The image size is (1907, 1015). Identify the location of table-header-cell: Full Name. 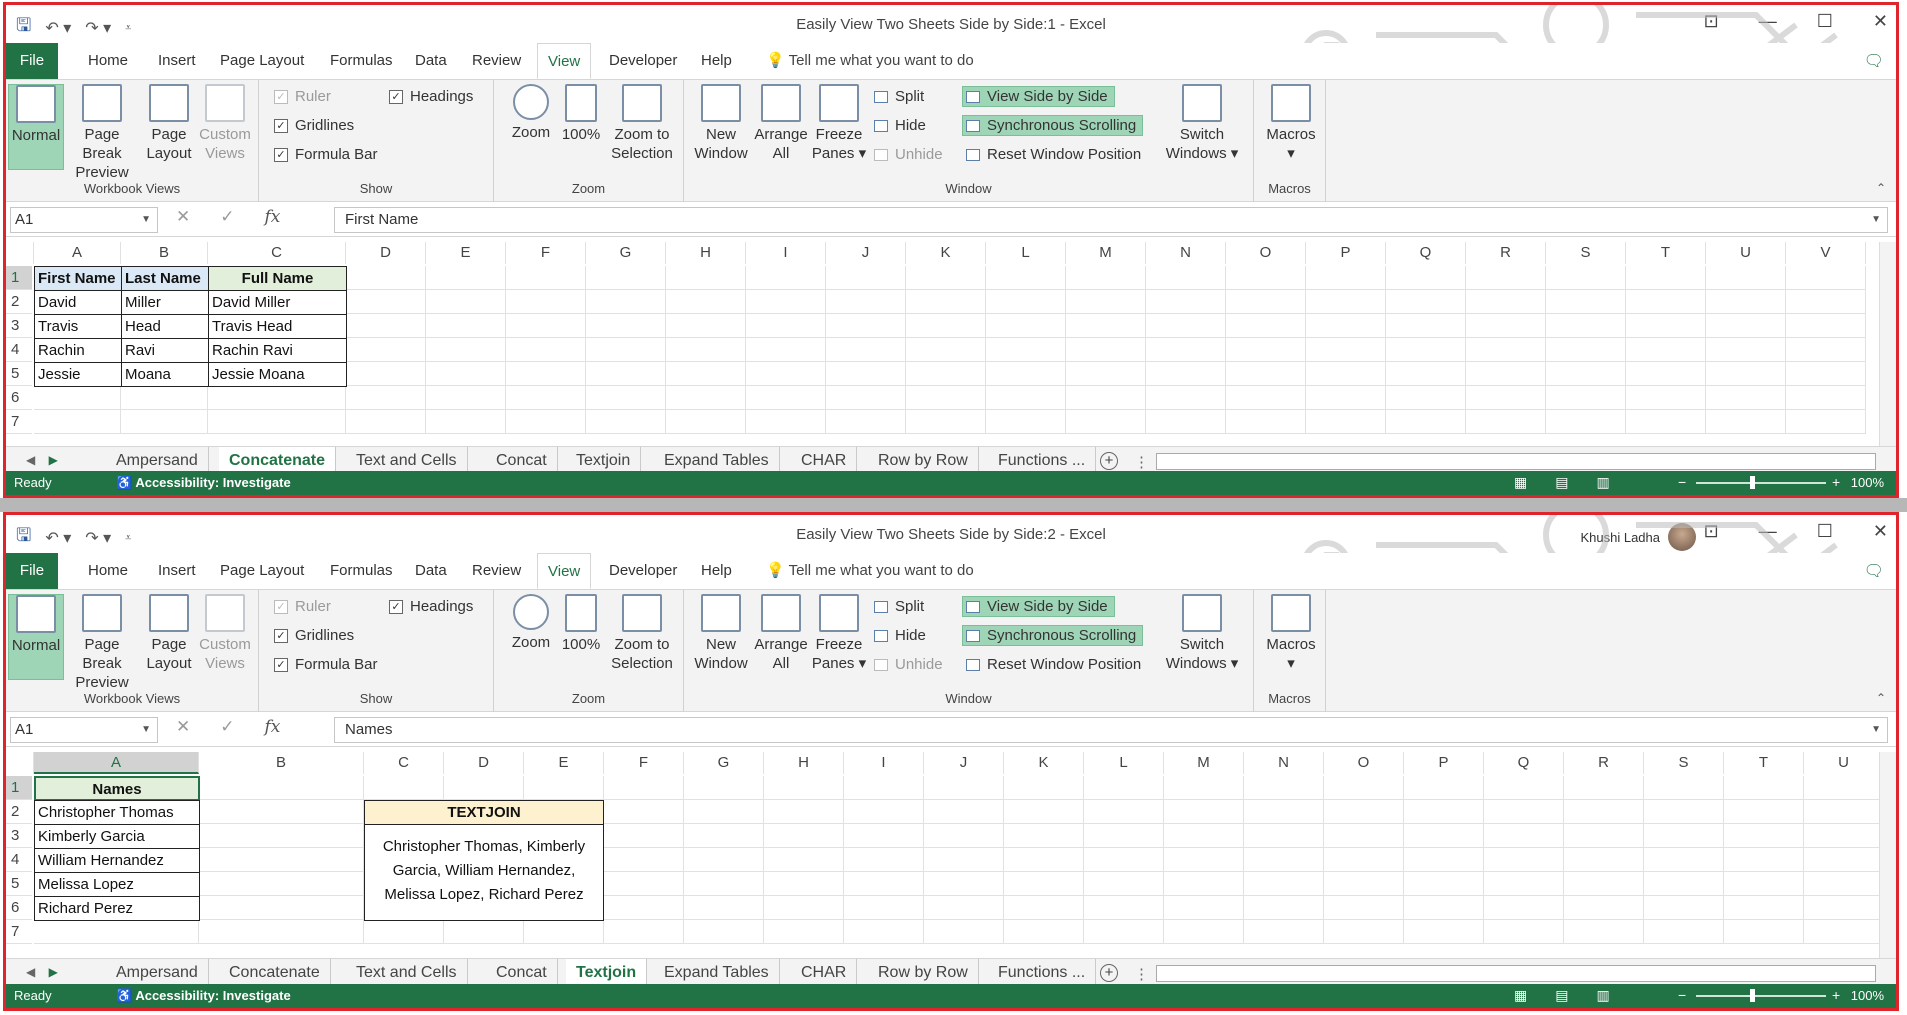
(277, 278).